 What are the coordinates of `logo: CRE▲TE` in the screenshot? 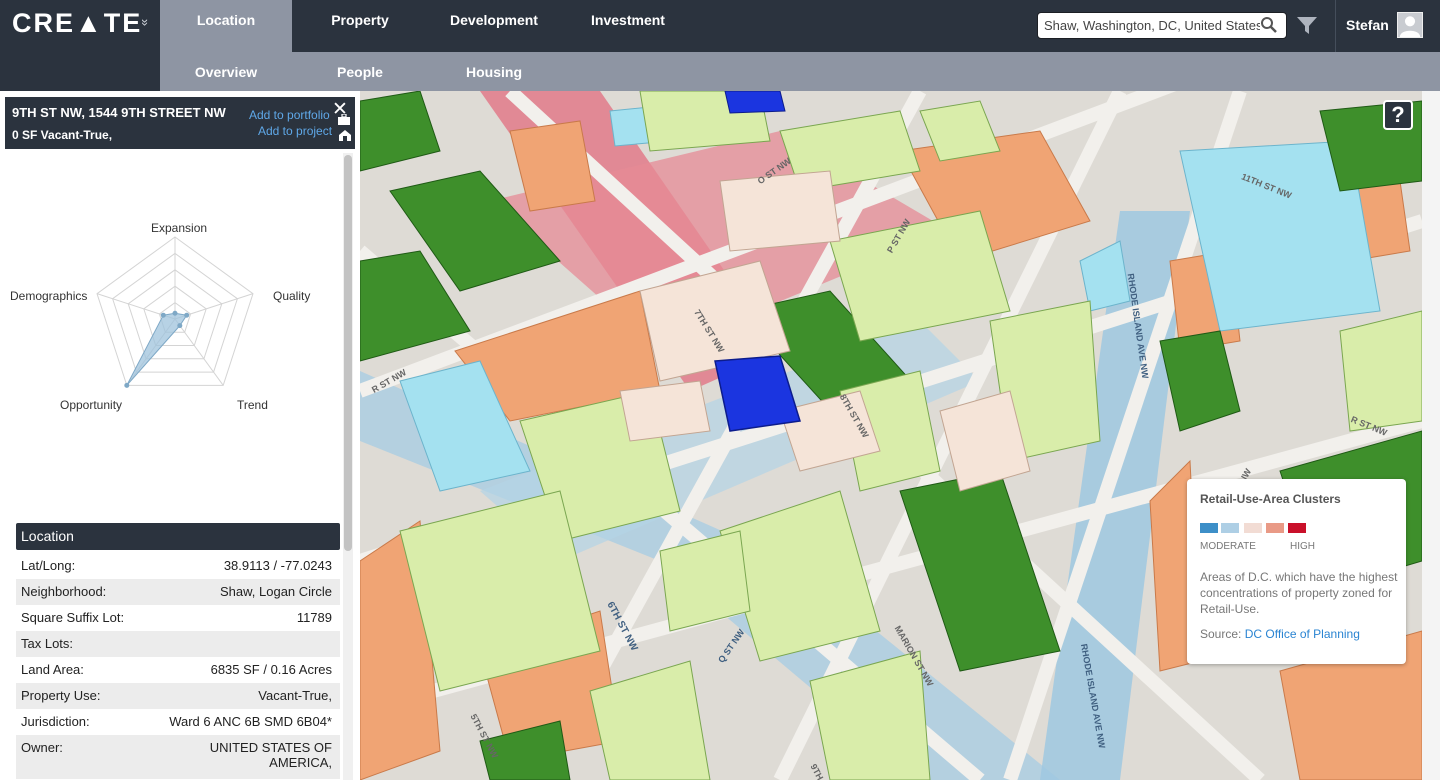 It's located at (77, 23).